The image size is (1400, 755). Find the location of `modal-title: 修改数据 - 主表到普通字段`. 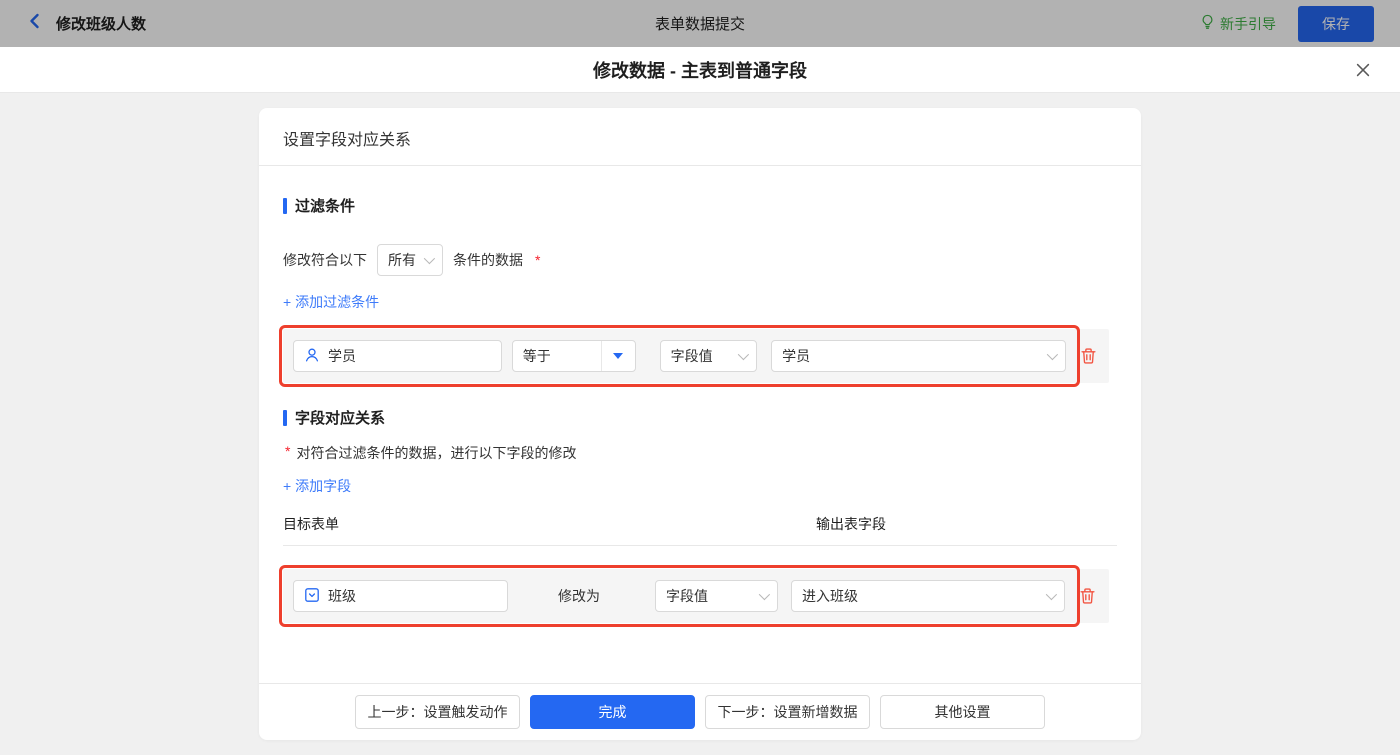

modal-title: 修改数据 - 主表到普通字段 is located at coordinates (700, 70).